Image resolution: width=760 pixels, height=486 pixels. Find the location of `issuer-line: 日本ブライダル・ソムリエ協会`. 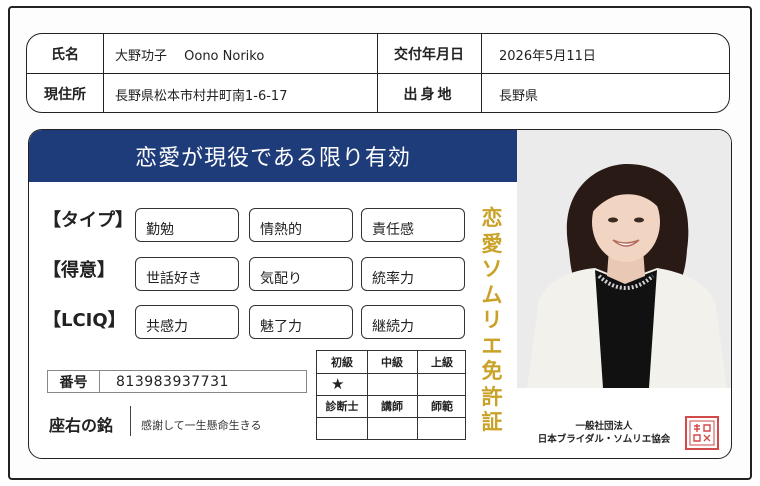

issuer-line: 日本ブライダル・ソムリエ協会 is located at coordinates (604, 439).